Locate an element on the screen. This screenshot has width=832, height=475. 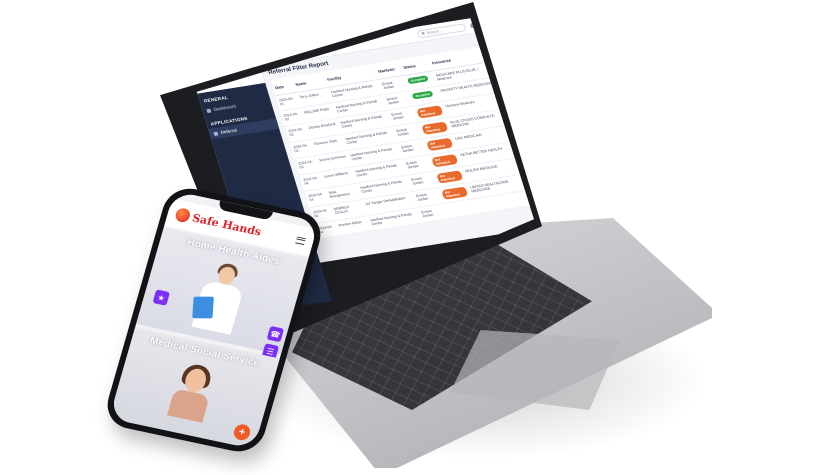
cell-name: Preston Milton is located at coordinates (353, 225).